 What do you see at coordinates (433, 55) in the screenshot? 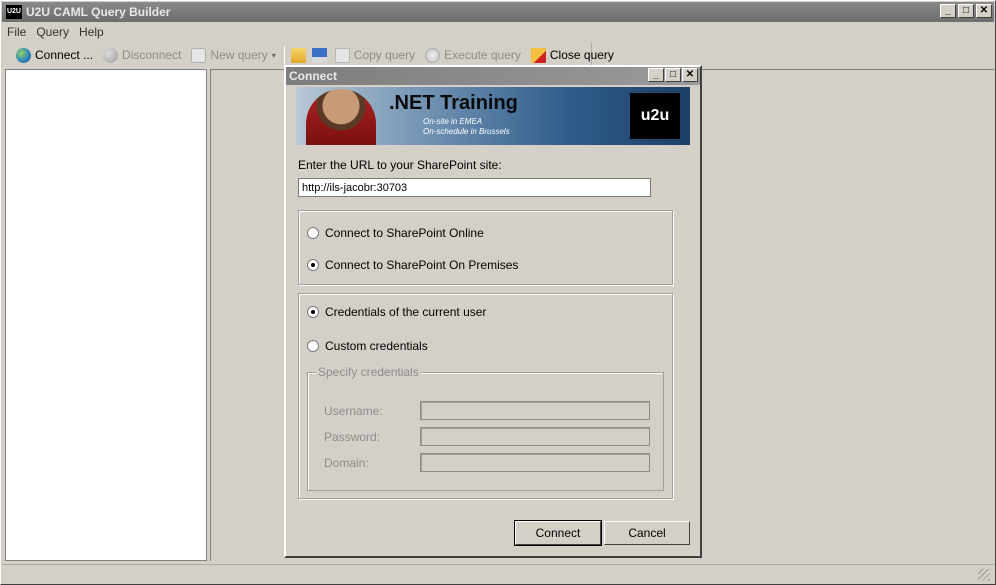
I see `play-icon` at bounding box center [433, 55].